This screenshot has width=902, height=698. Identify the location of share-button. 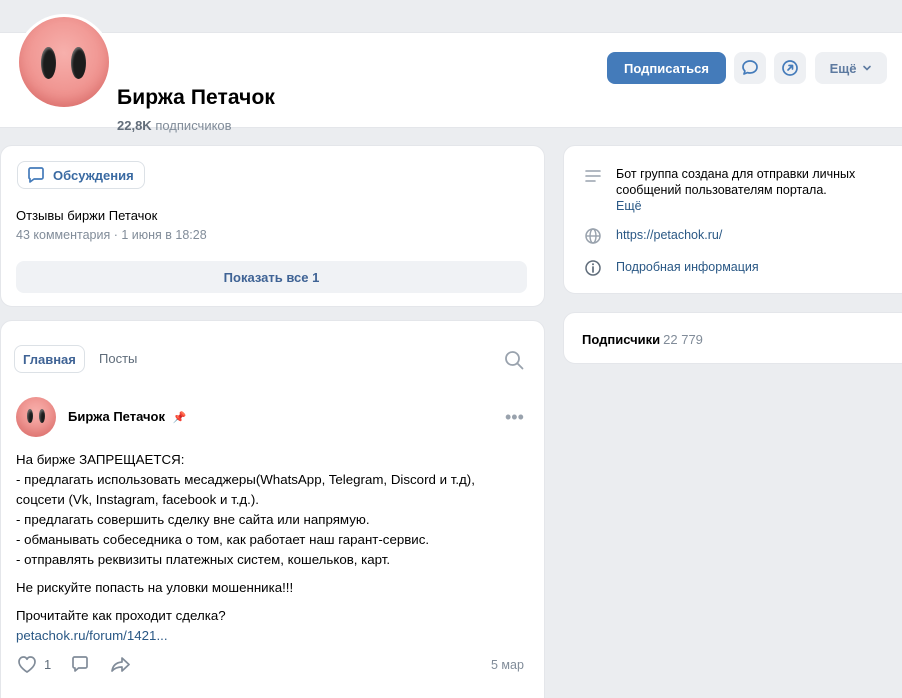
(790, 68).